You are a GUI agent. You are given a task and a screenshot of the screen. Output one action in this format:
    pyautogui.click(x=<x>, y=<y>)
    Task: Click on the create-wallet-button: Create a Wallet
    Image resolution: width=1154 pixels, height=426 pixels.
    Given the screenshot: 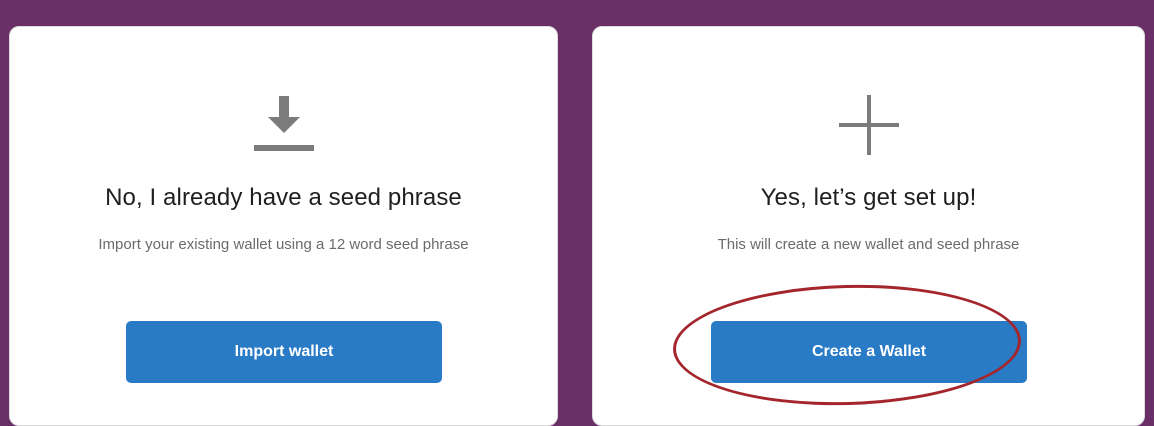 What is the action you would take?
    pyautogui.click(x=869, y=352)
    